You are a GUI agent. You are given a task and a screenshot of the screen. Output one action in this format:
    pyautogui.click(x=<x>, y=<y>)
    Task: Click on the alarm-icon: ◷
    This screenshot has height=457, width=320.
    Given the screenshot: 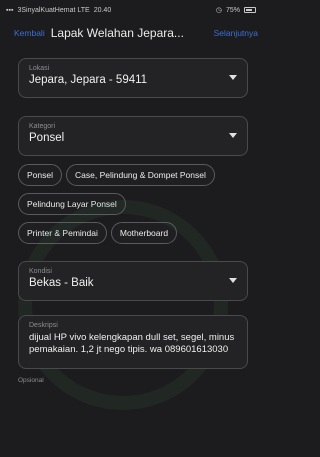 What is the action you would take?
    pyautogui.click(x=218, y=10)
    